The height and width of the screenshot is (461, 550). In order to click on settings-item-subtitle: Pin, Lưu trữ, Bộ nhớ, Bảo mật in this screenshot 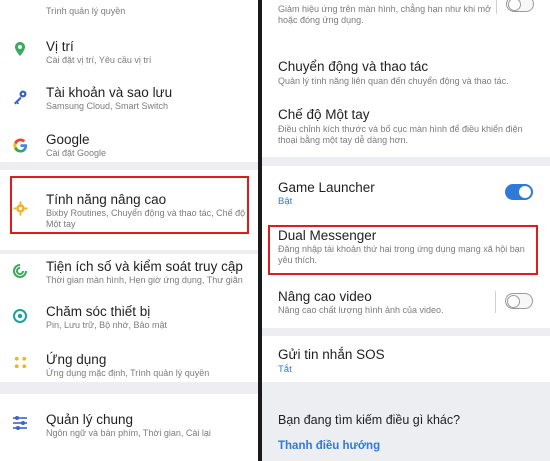, I will do `click(107, 325)`.